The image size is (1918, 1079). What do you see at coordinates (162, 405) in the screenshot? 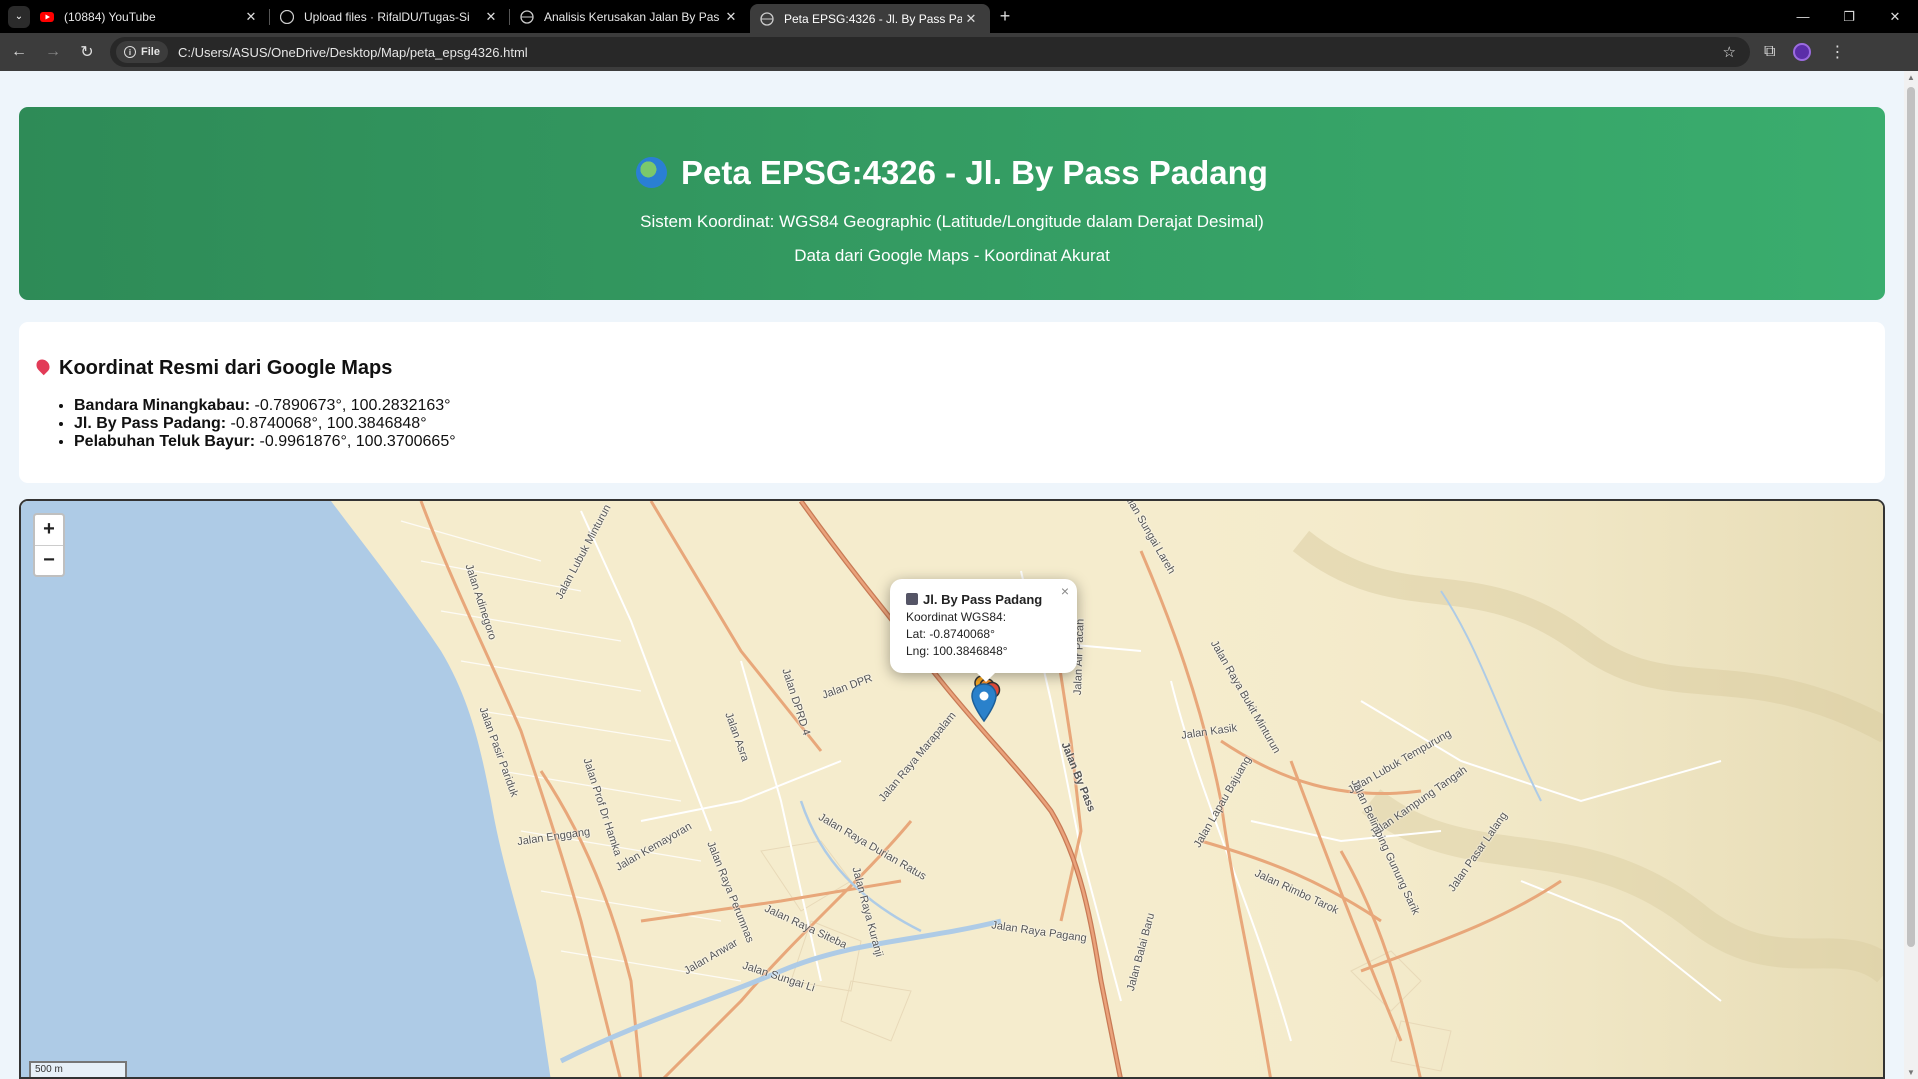
I see `location-name: Bandara Minangkabau:` at bounding box center [162, 405].